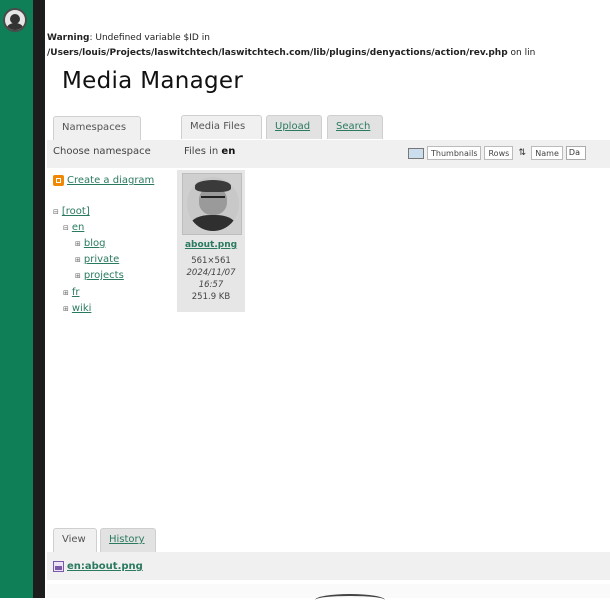 The image size is (610, 606). I want to click on tree-item-projects: ⊞ projects, so click(99, 276).